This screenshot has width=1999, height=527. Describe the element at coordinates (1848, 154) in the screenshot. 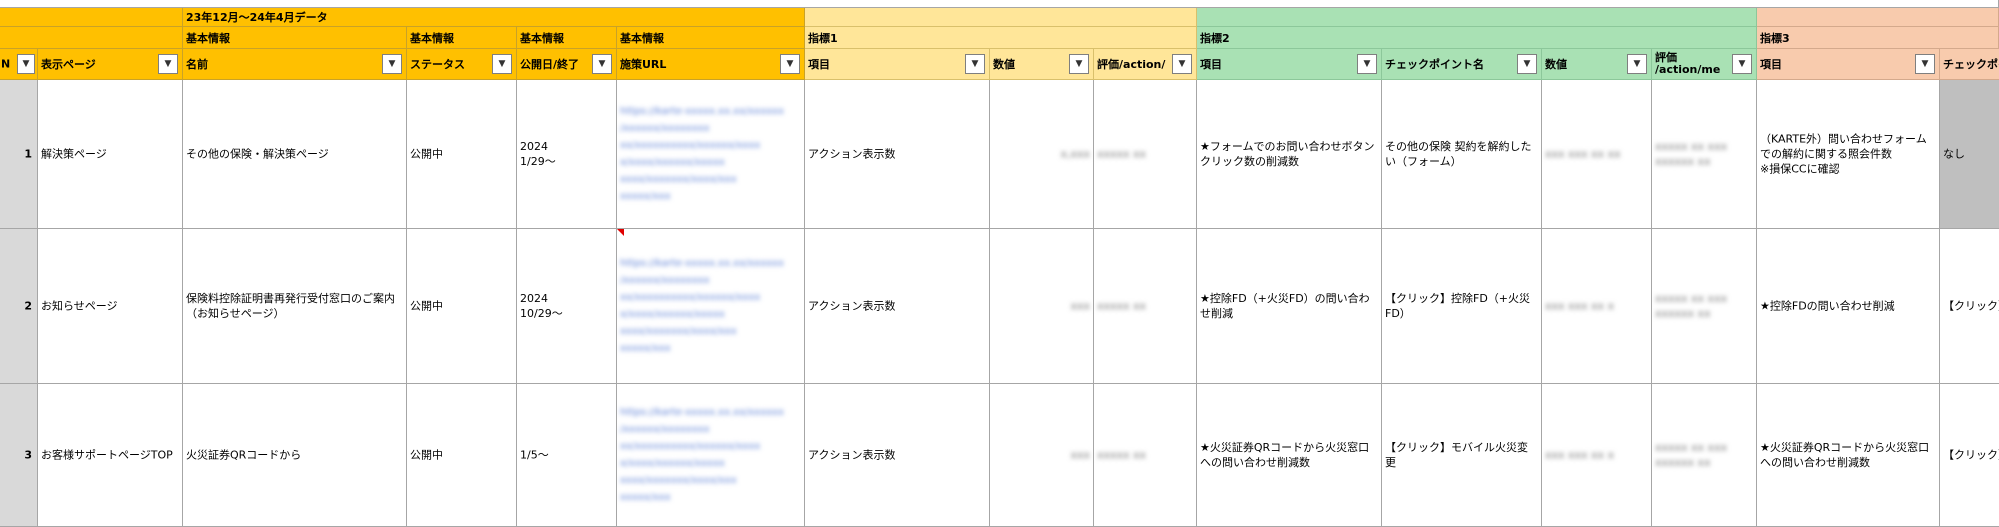

I see `cell-i3-item: （KARTE外）問い合わせフォームでの解約に関する照会件数 ※損保CCに確認` at that location.